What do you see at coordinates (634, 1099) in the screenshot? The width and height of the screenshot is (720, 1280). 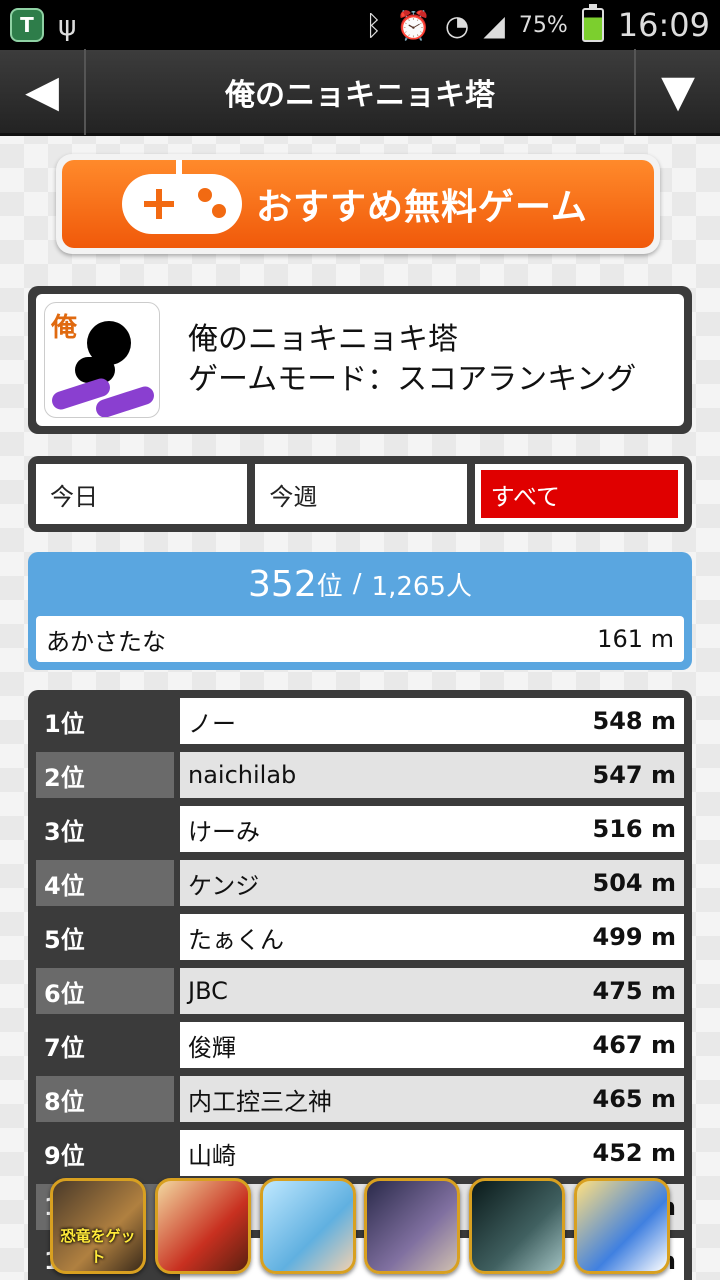 I see `player-score: 465 m` at bounding box center [634, 1099].